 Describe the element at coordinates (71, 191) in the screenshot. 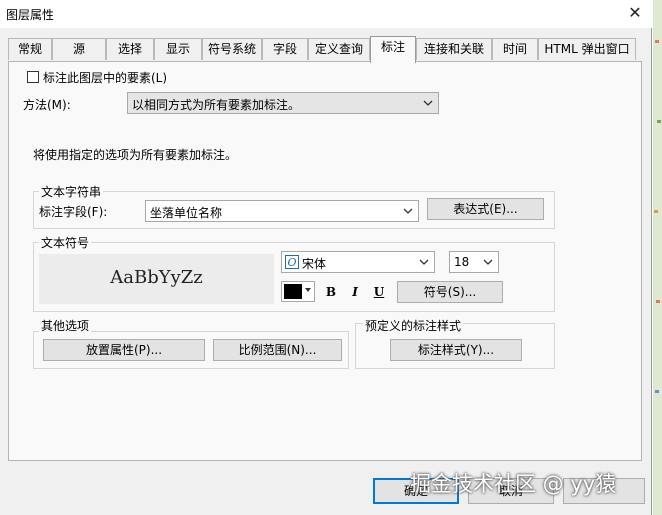

I see `text-string-group-title: 文本字符串` at that location.